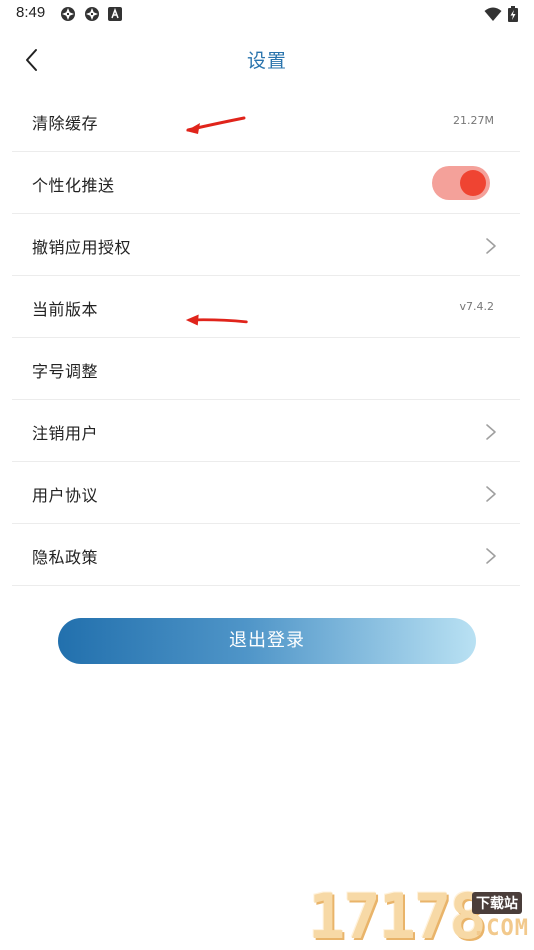 The image size is (534, 950). What do you see at coordinates (513, 14) in the screenshot?
I see `battery-charging-icon` at bounding box center [513, 14].